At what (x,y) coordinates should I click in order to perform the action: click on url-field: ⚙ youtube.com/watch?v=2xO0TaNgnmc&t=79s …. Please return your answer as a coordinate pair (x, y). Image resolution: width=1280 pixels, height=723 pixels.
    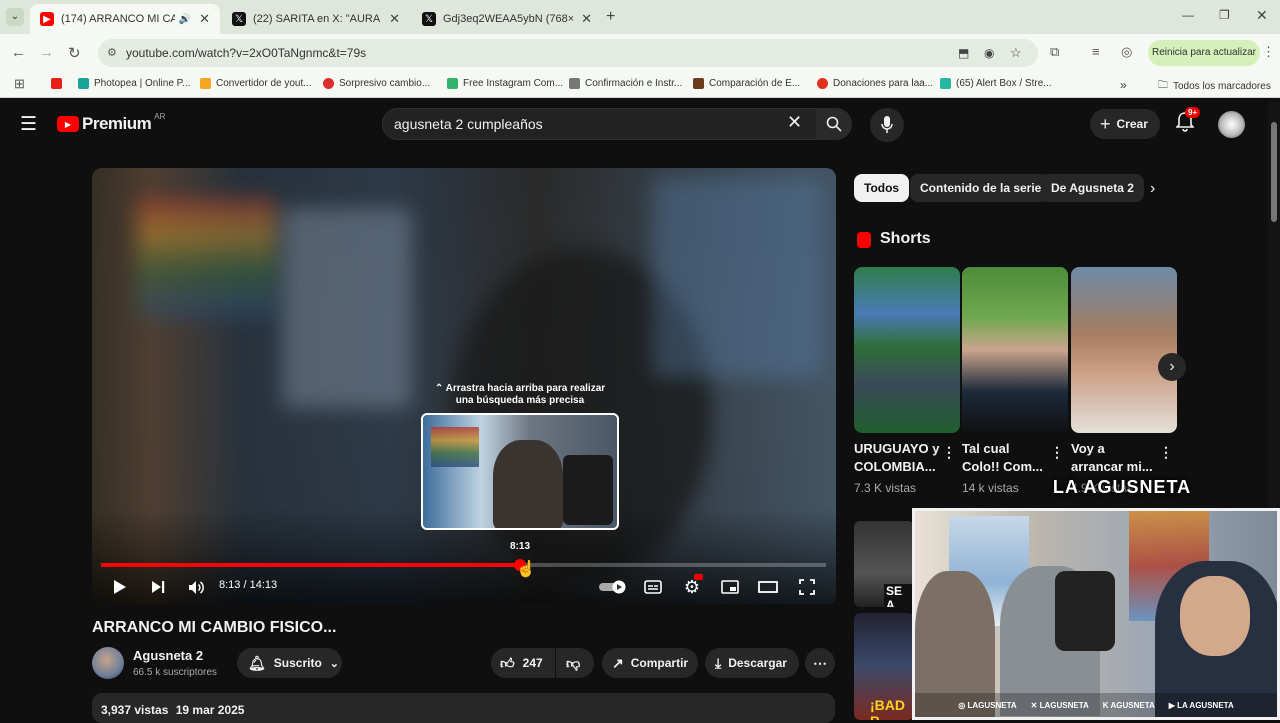
    Looking at the image, I should click on (568, 53).